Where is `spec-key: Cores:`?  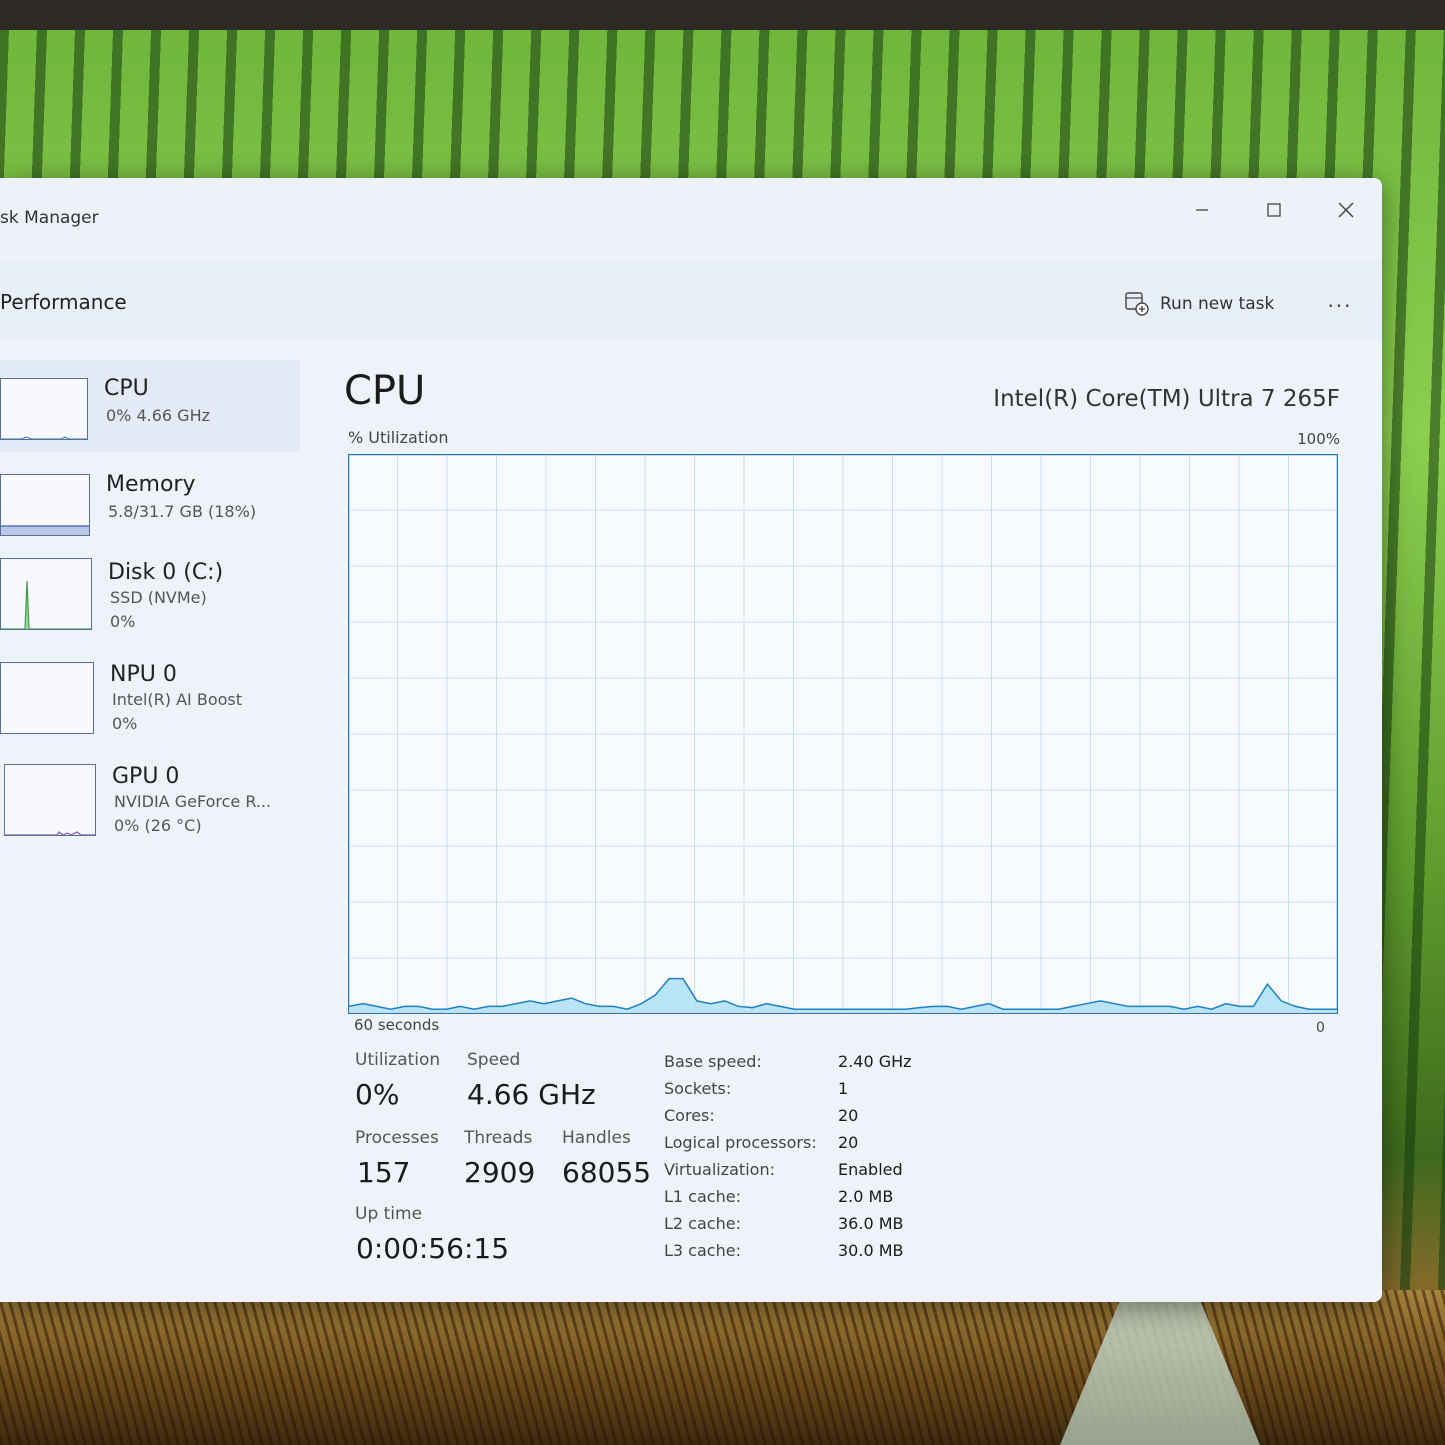
spec-key: Cores: is located at coordinates (689, 1115).